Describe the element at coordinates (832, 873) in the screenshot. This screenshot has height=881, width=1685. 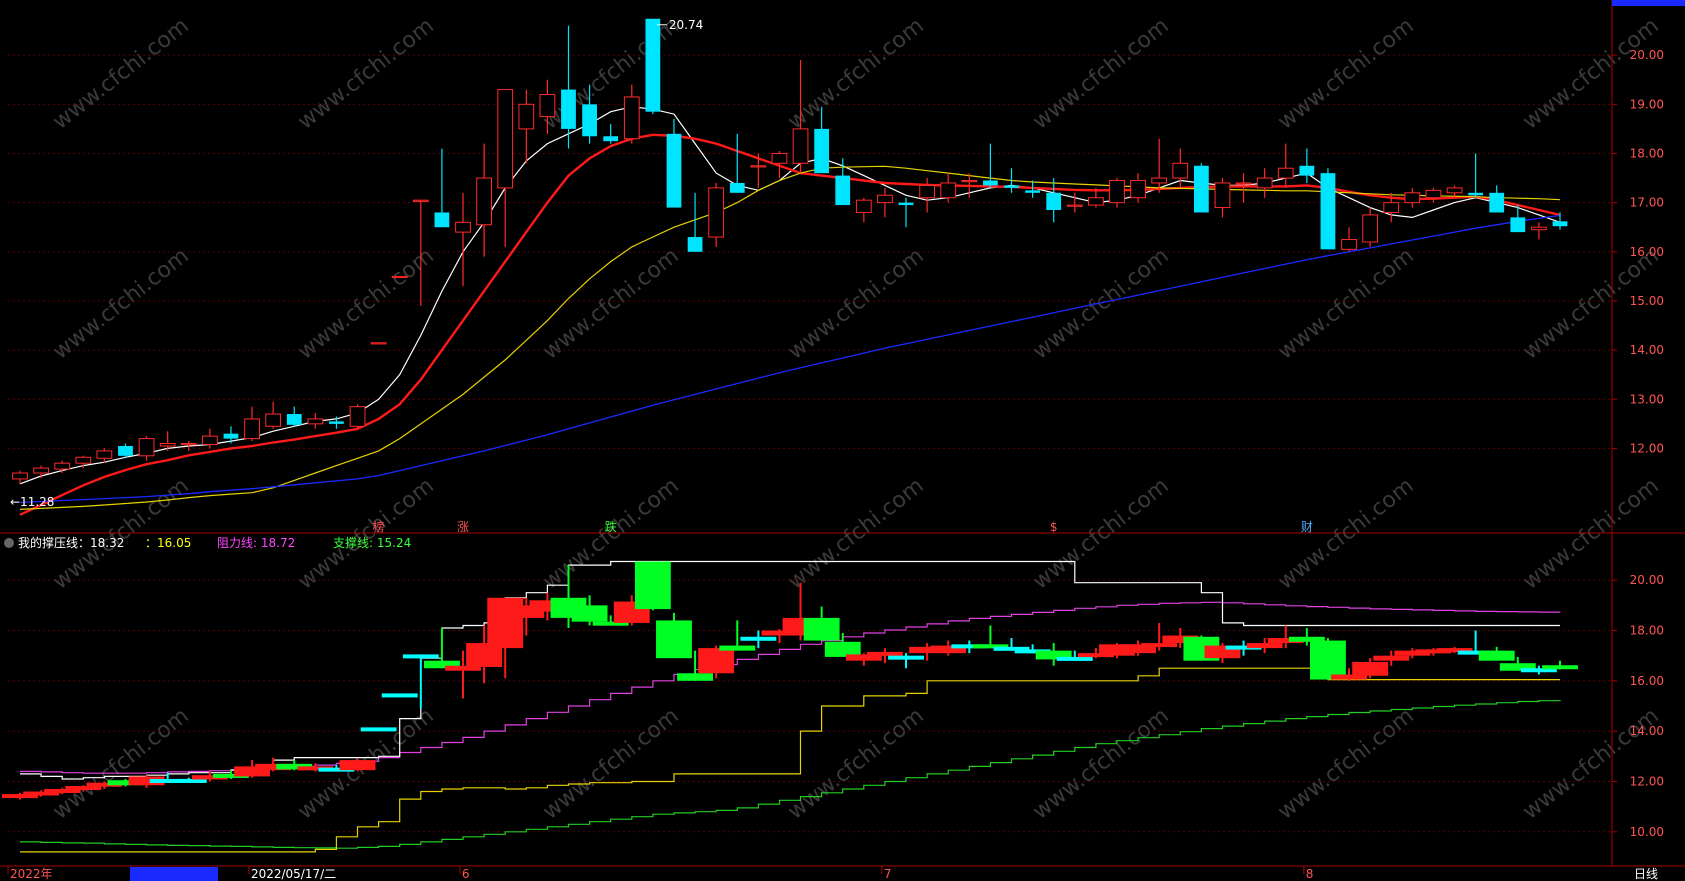
I see `time-axis: 2022年 2022/05/17/二 6 7 8 日线` at that location.